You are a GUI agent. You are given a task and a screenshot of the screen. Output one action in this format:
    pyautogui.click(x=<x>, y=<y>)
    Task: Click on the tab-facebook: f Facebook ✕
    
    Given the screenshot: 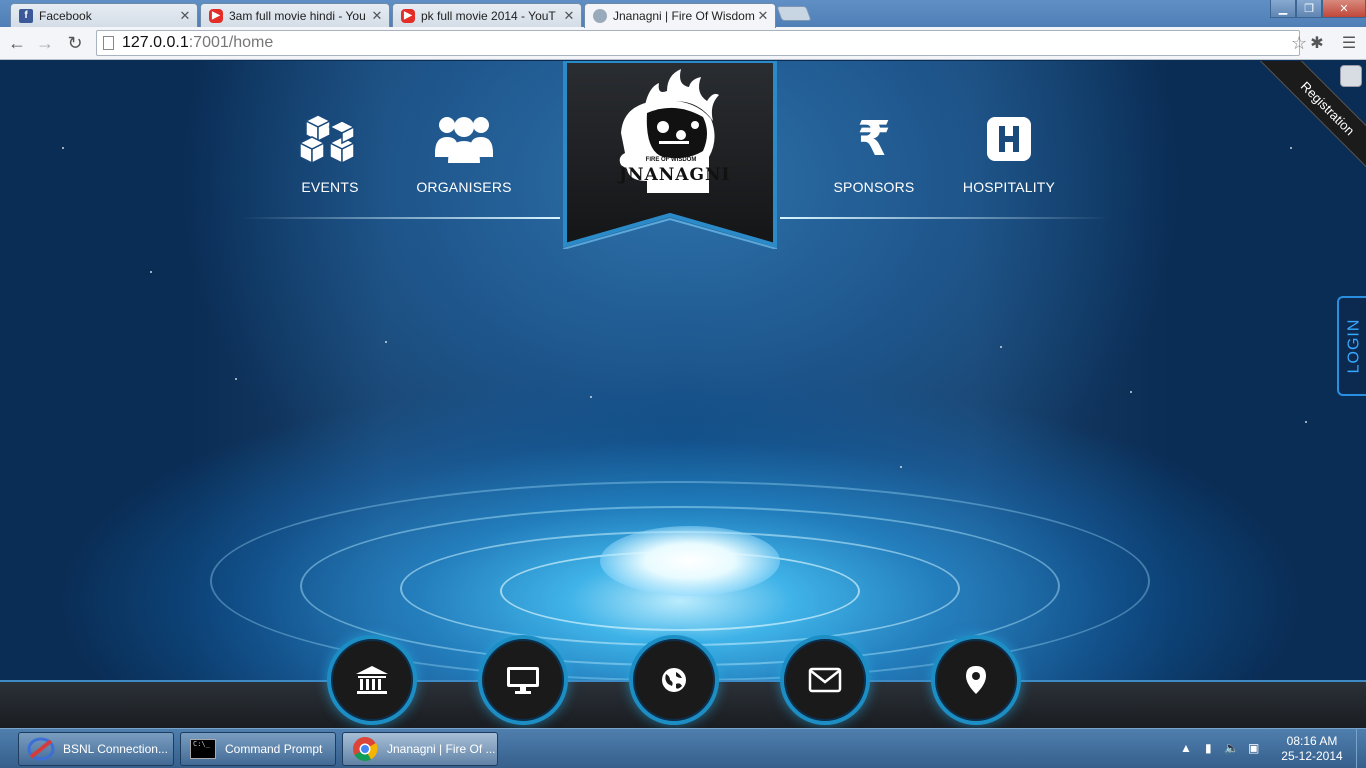 What is the action you would take?
    pyautogui.click(x=104, y=15)
    